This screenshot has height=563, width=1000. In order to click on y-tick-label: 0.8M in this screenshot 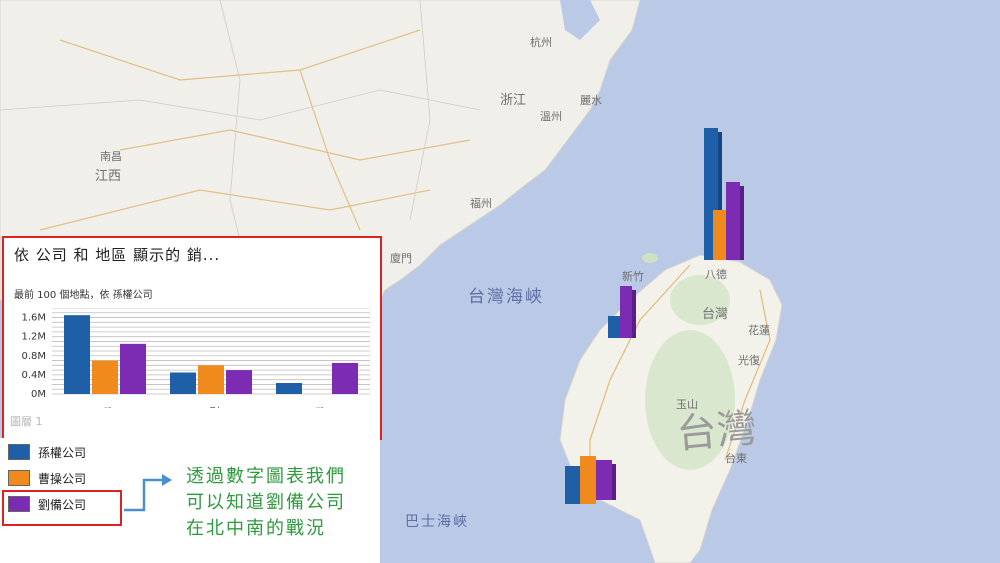, I will do `click(33, 356)`.